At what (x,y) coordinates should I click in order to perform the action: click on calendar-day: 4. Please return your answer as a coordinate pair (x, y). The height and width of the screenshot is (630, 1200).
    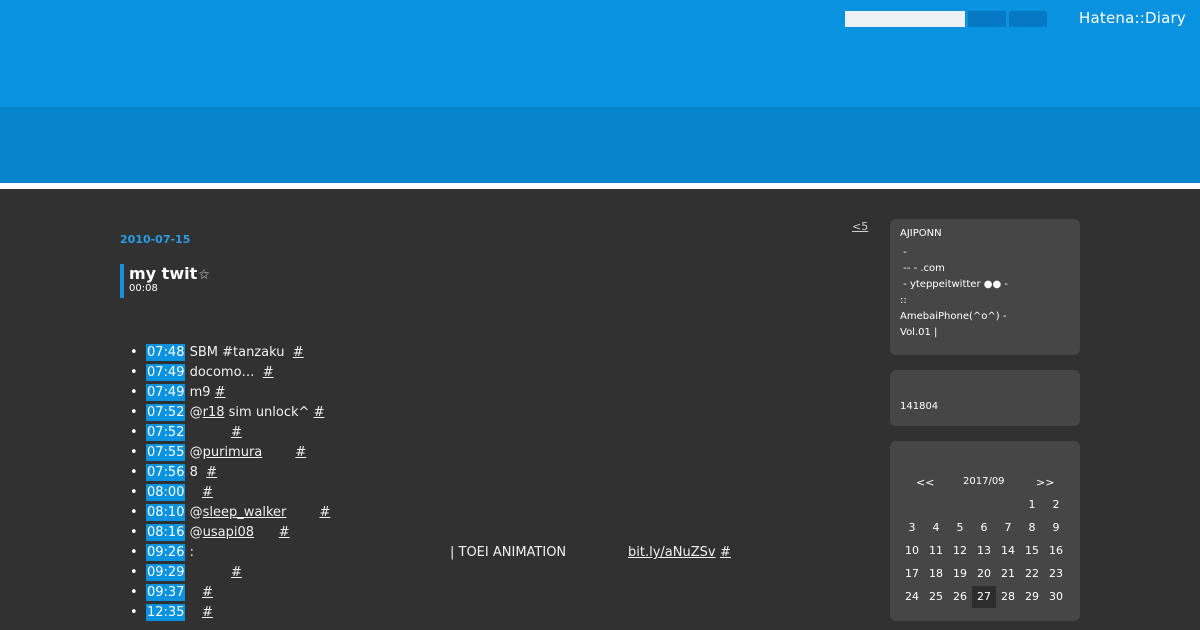
    Looking at the image, I should click on (936, 528).